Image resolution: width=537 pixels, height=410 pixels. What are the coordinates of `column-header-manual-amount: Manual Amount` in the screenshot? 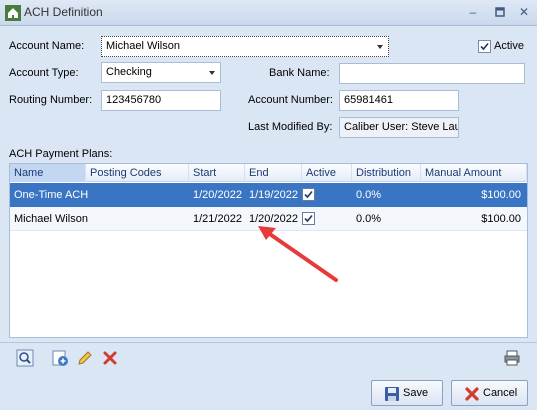 It's located at (474, 173).